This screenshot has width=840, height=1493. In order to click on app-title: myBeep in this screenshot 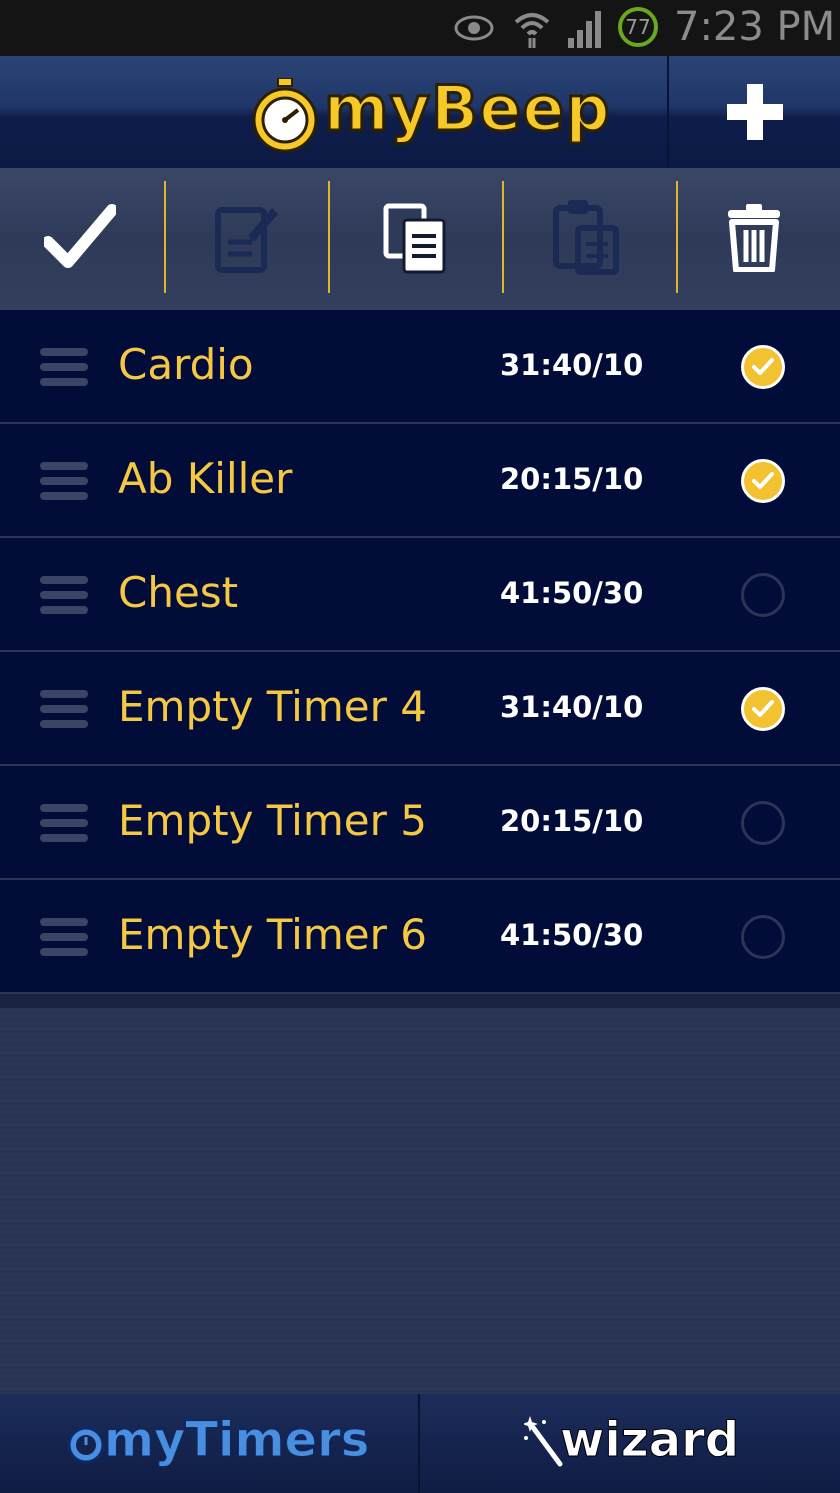, I will do `click(467, 109)`.